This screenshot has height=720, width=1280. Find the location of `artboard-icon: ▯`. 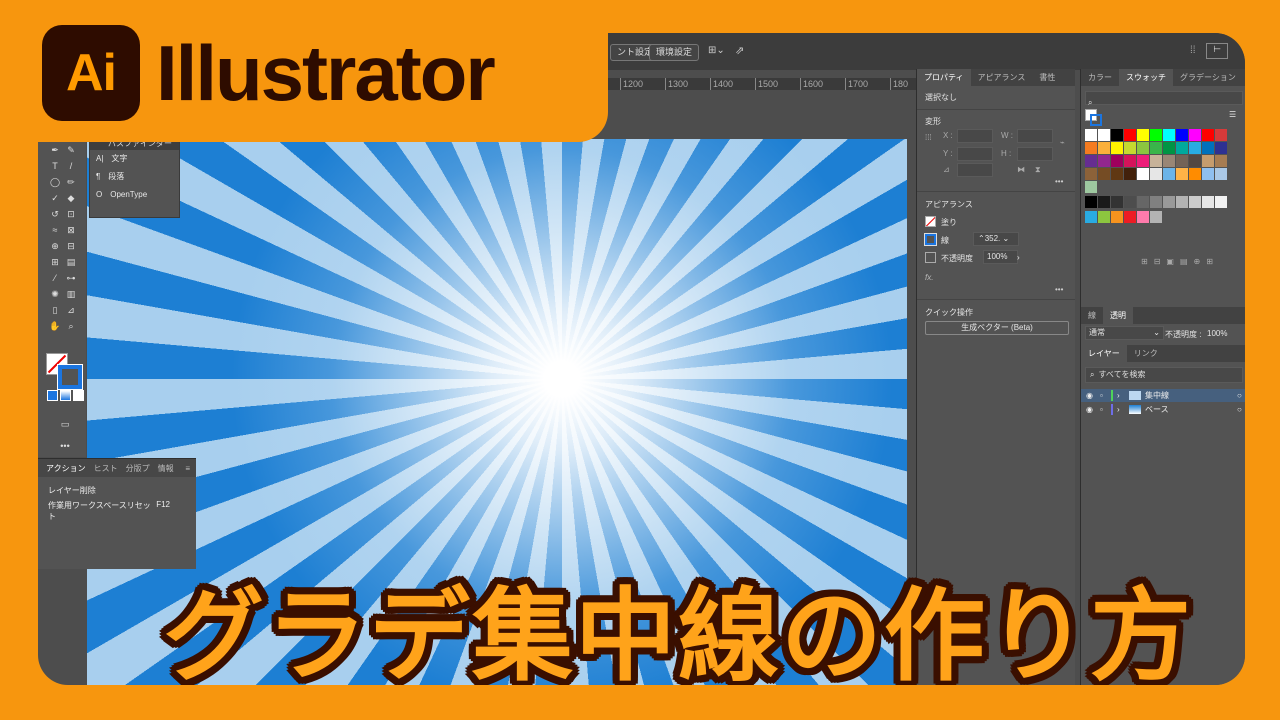

artboard-icon: ▯ is located at coordinates (55, 310).